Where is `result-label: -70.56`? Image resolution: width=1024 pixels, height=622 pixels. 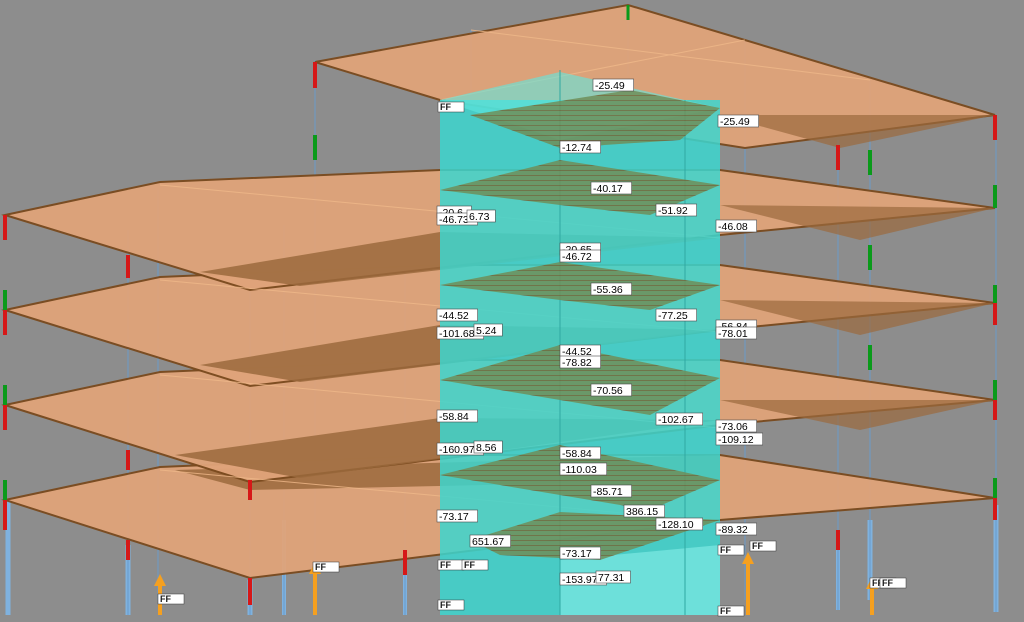 result-label: -70.56 is located at coordinates (611, 390).